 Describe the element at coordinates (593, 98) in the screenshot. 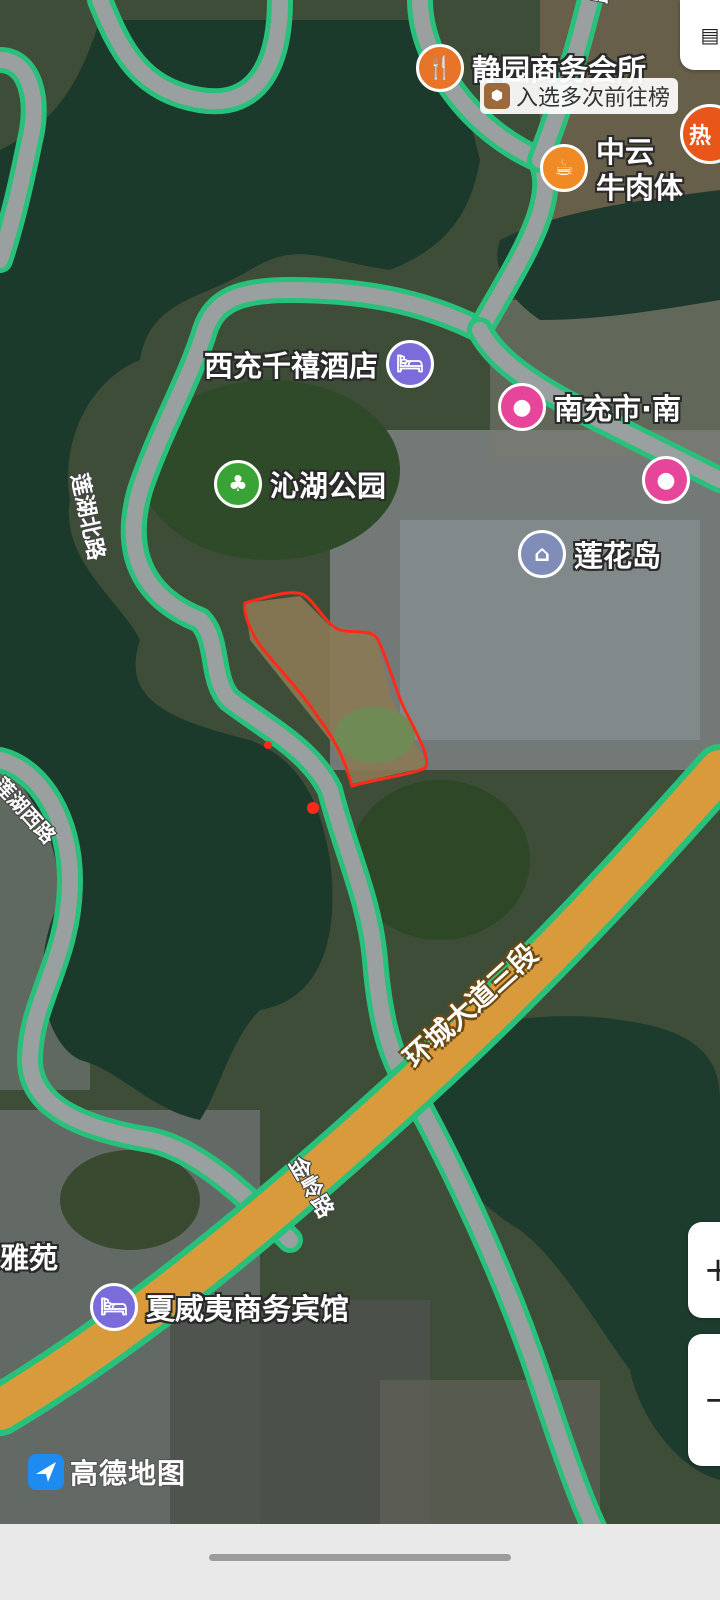

I see `ranking-badge-label: 入选多次前往榜` at that location.